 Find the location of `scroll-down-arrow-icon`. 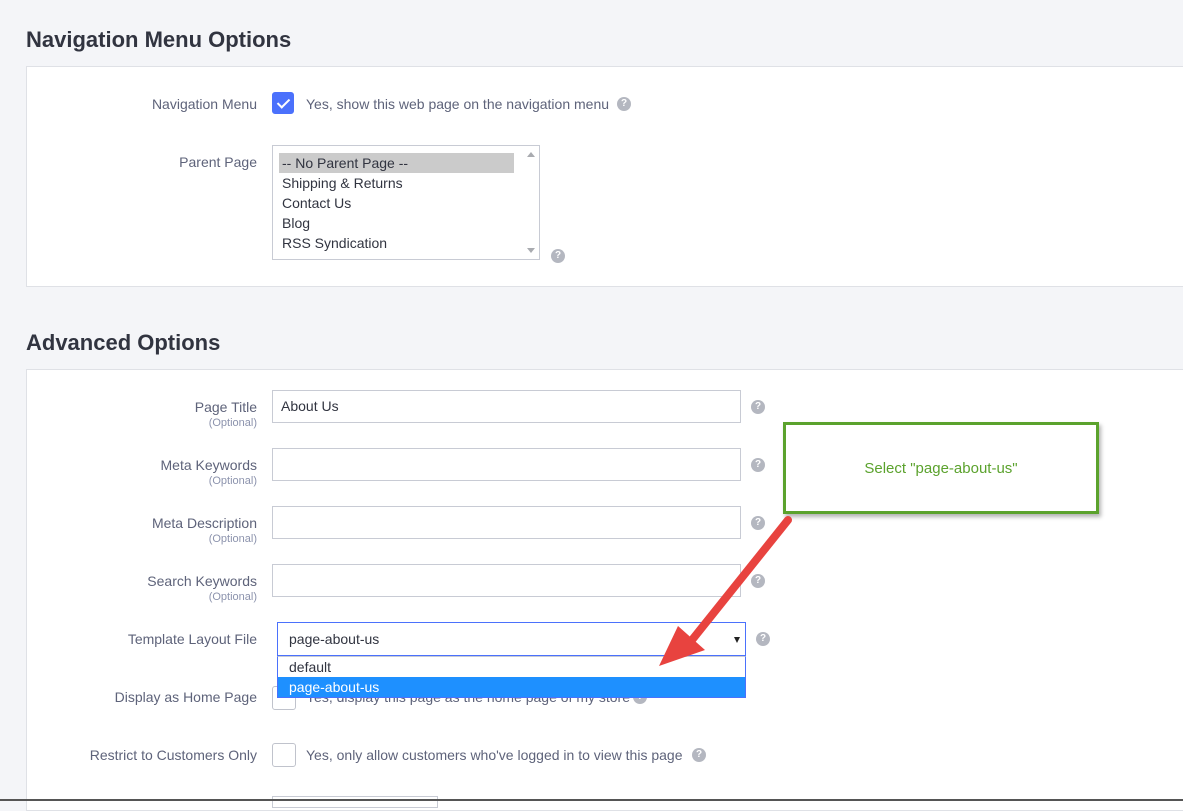

scroll-down-arrow-icon is located at coordinates (531, 250).